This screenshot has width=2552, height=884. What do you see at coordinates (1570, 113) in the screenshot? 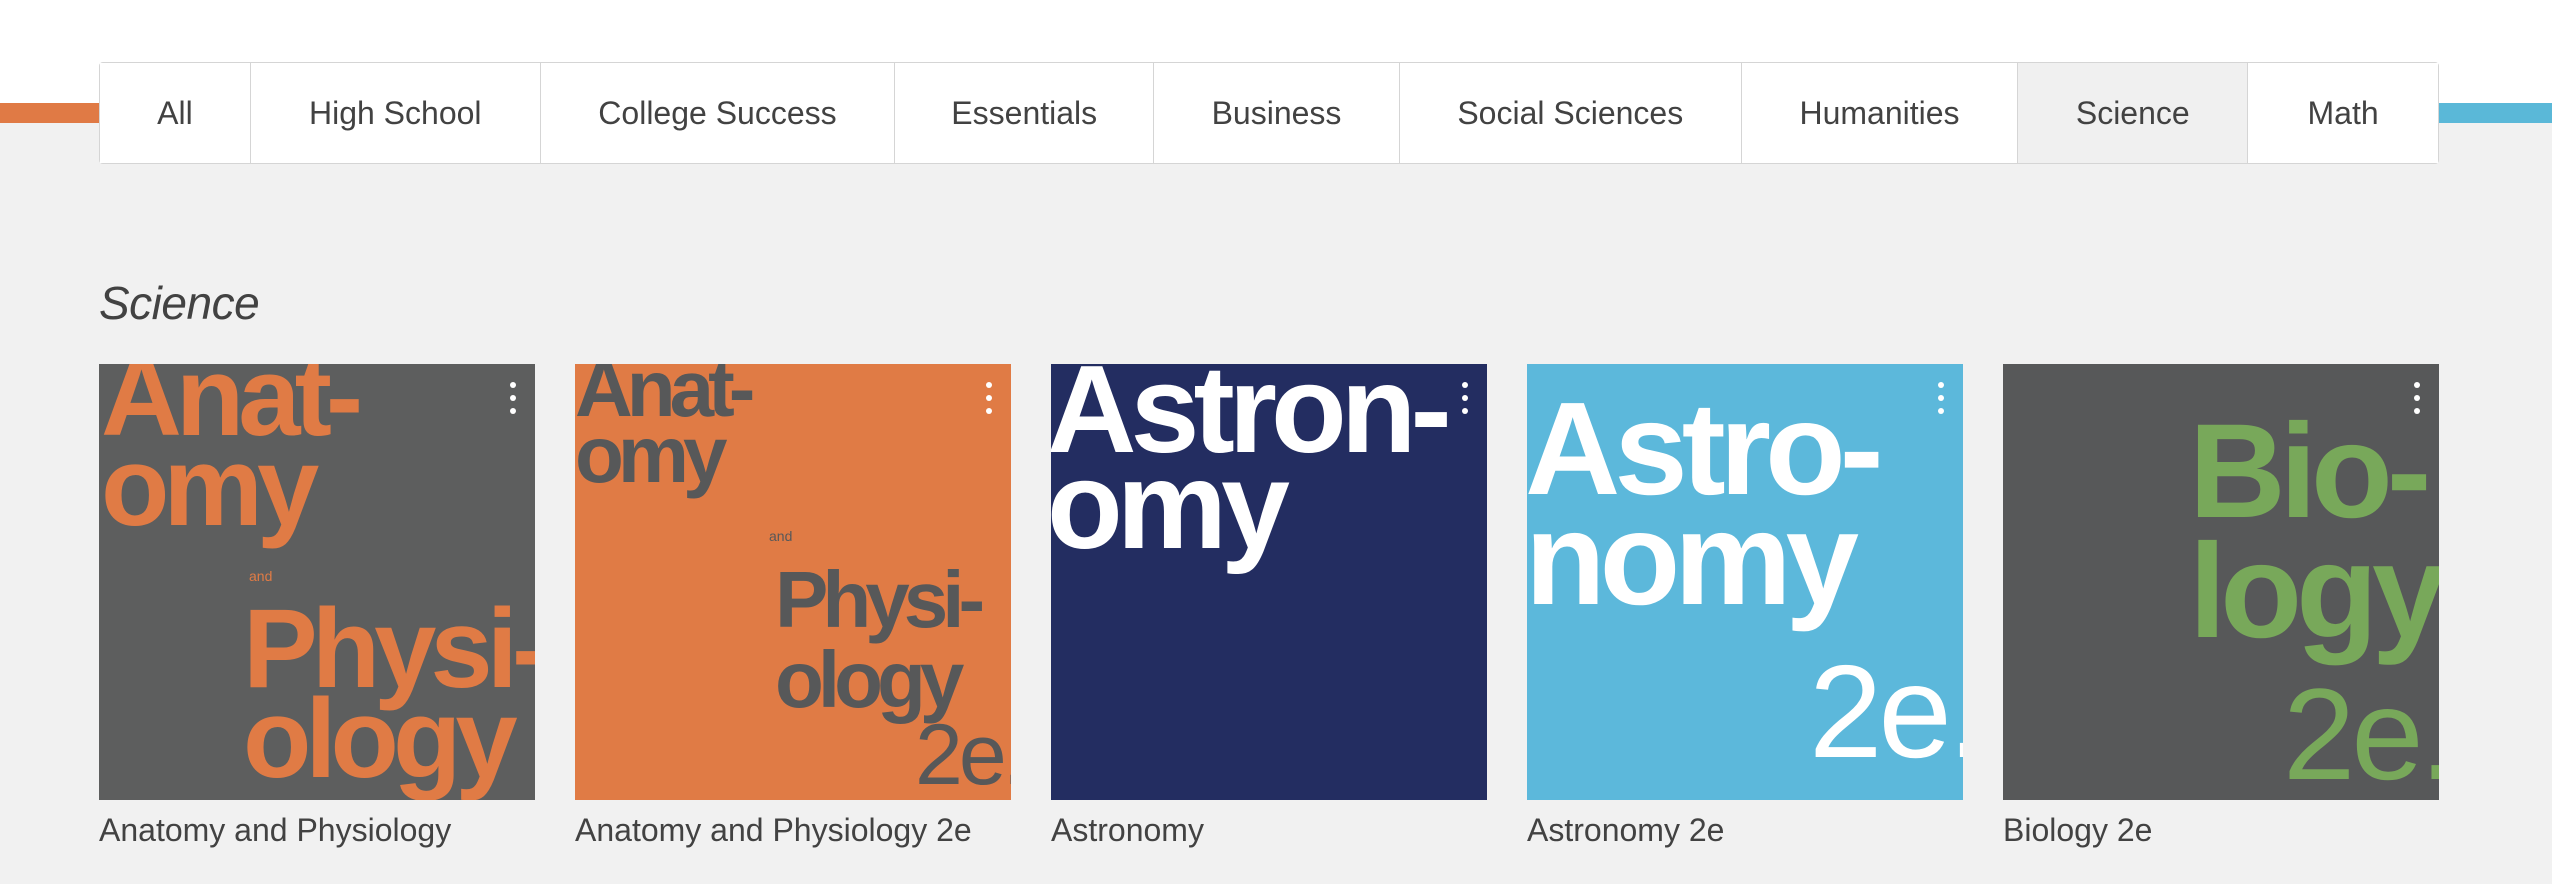
I see `tab-social-sciences: Social Sciences` at bounding box center [1570, 113].